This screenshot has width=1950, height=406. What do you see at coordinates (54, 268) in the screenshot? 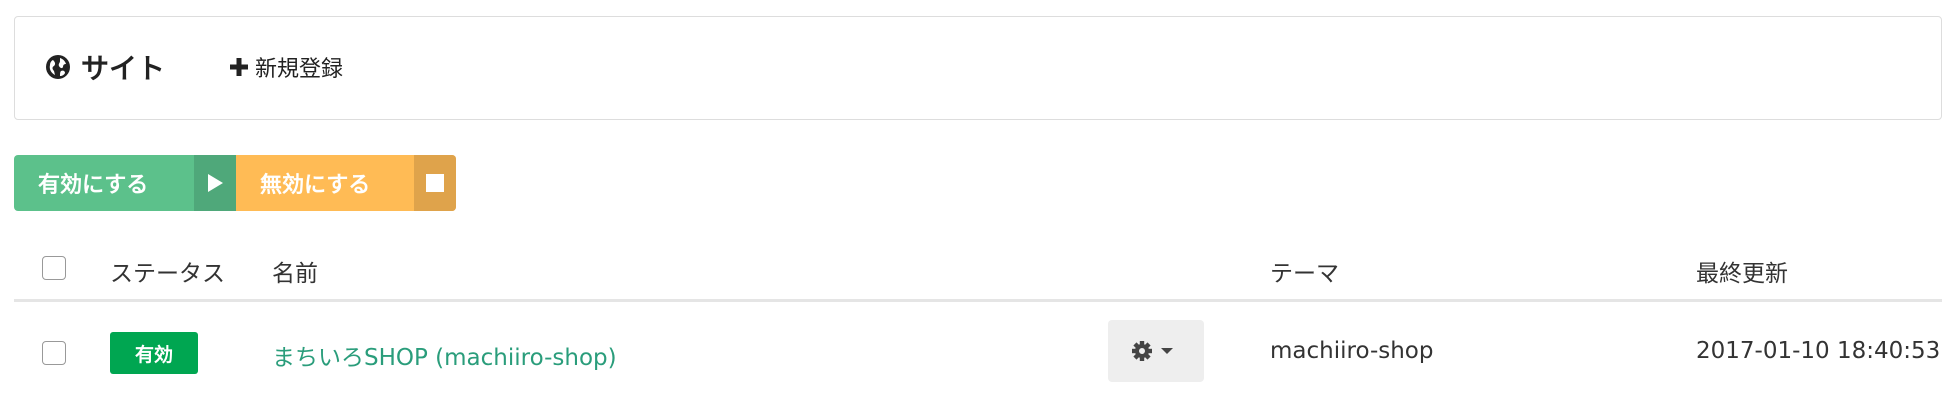
I see `select-all-checkbox` at bounding box center [54, 268].